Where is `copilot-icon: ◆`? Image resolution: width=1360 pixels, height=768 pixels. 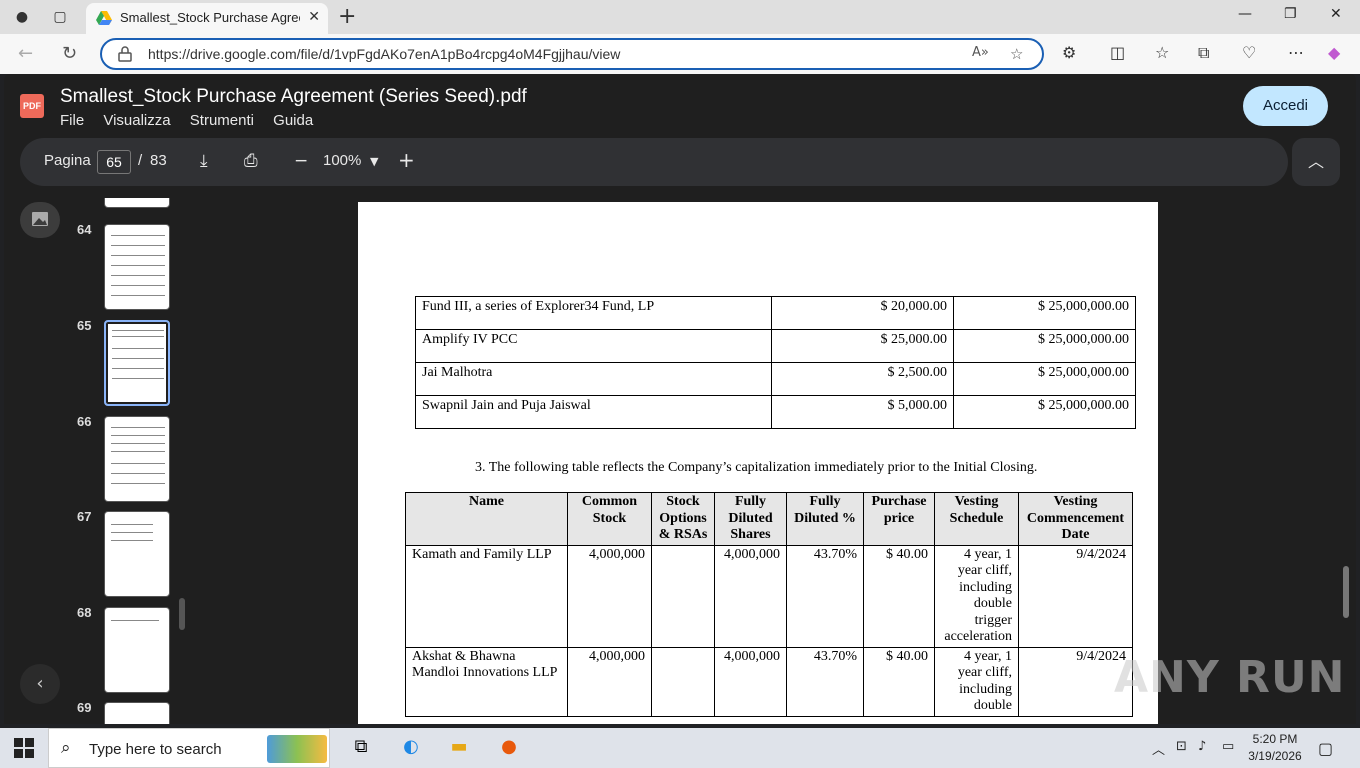 copilot-icon: ◆ is located at coordinates (1334, 52).